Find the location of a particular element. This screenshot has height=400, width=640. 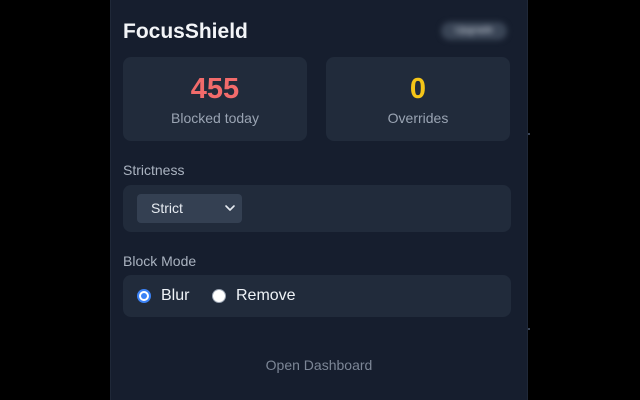

block-mode-section: Blur Remove is located at coordinates (317, 296).